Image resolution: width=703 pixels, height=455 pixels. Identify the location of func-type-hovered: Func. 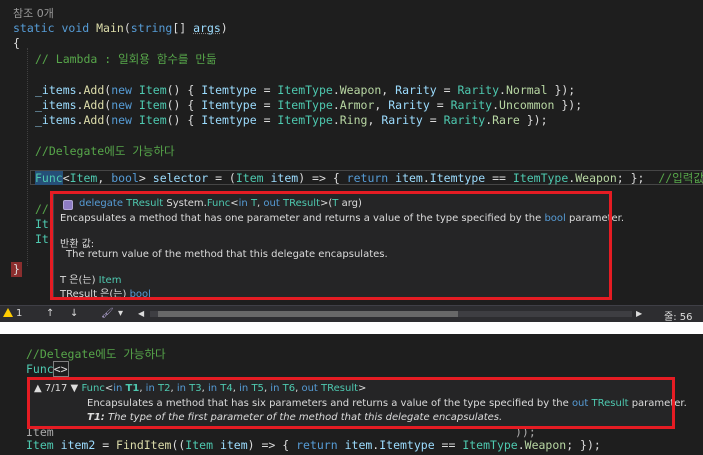
(49, 178).